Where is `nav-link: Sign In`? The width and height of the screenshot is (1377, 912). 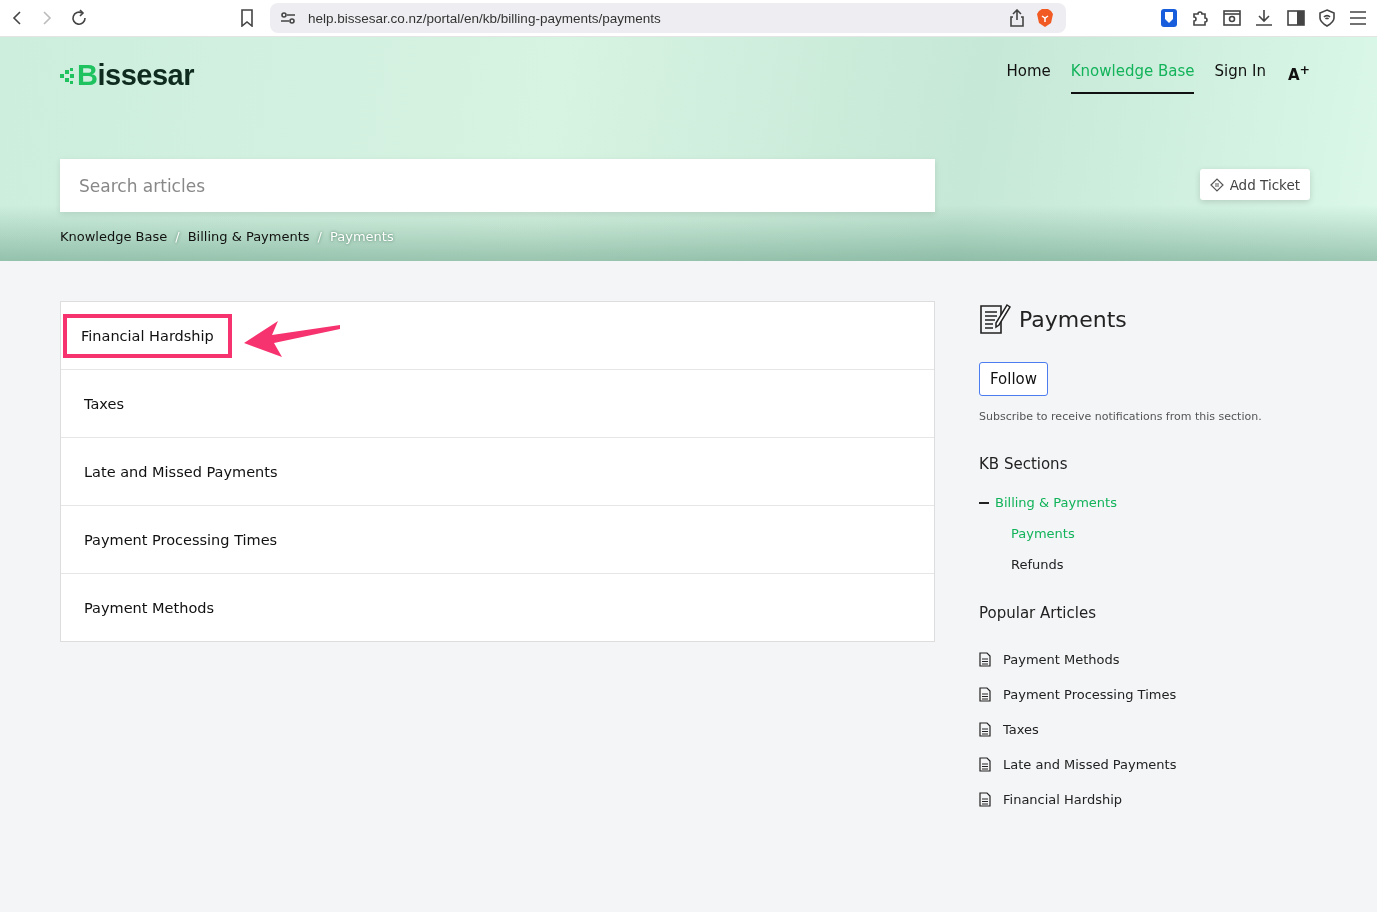 nav-link: Sign In is located at coordinates (1240, 78).